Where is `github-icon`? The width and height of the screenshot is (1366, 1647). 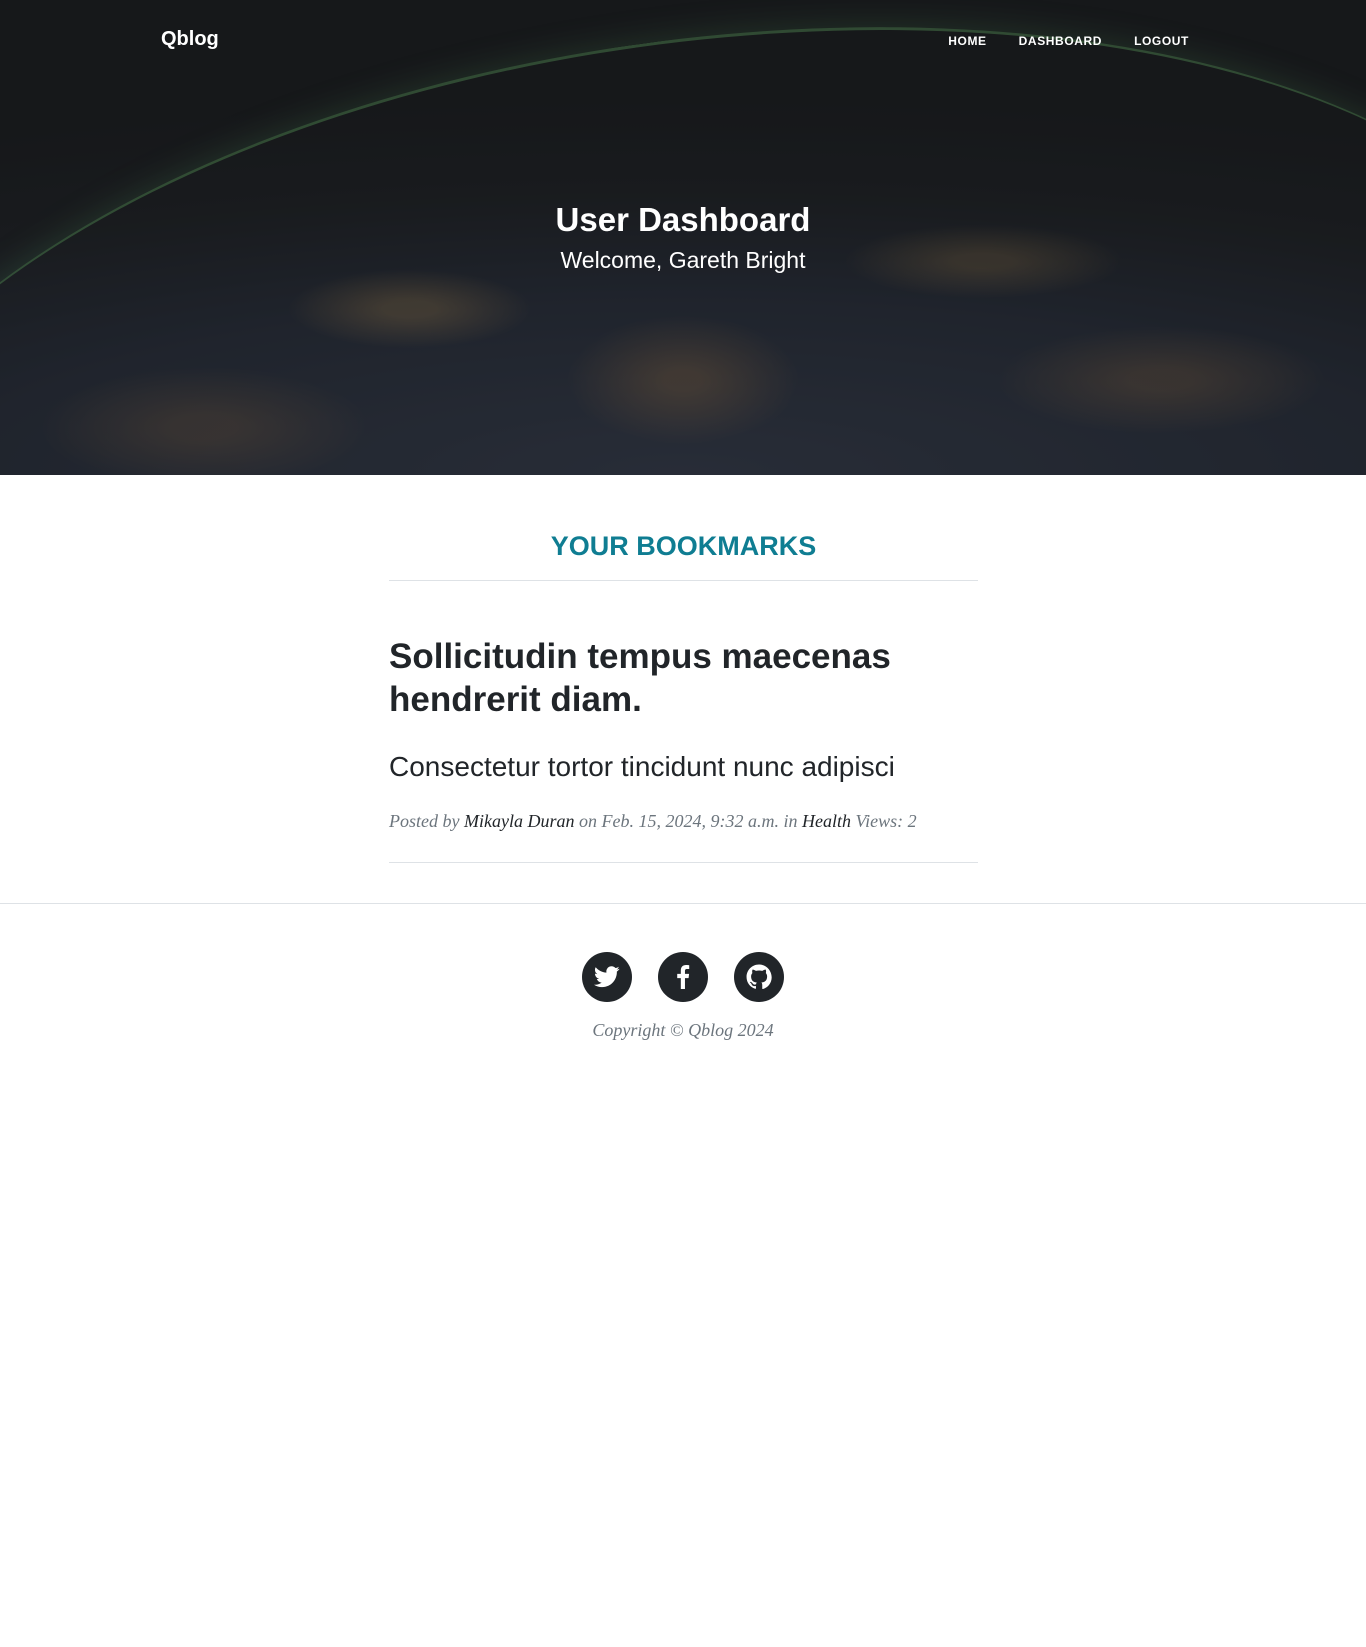
github-icon is located at coordinates (759, 977).